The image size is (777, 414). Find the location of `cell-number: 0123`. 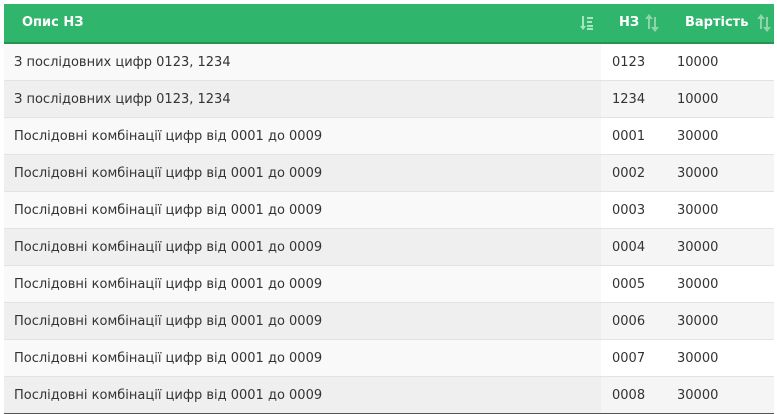

cell-number: 0123 is located at coordinates (634, 62).